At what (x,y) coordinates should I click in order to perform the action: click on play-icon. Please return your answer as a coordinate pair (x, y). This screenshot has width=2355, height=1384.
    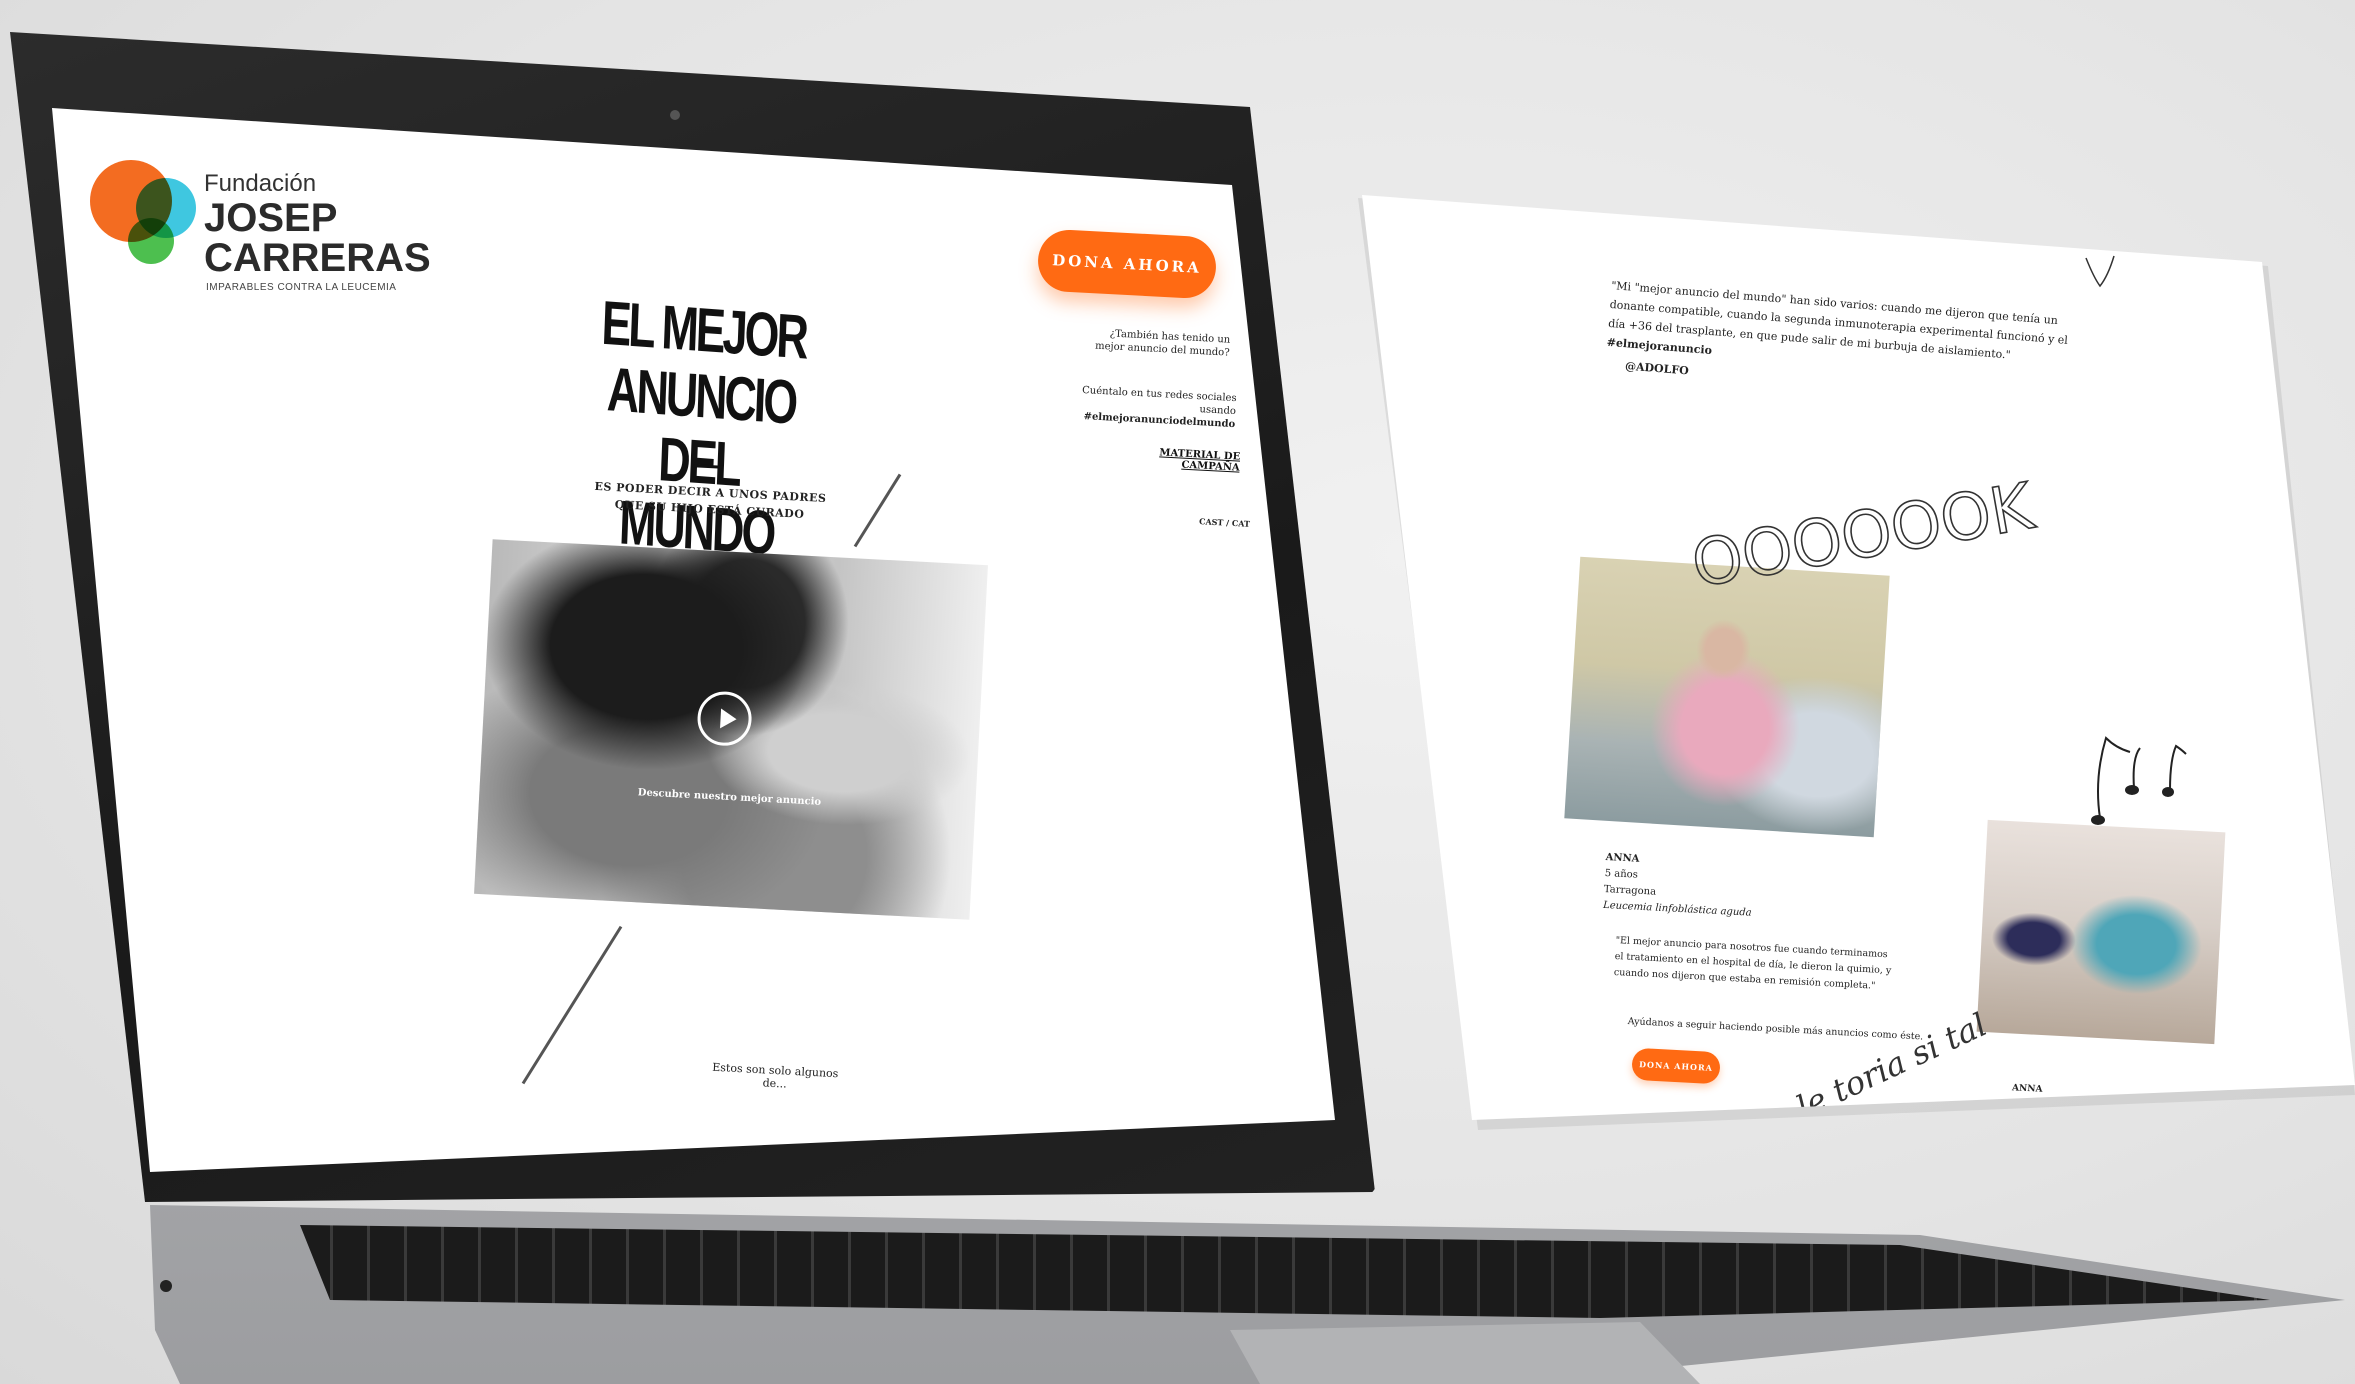
    Looking at the image, I should click on (724, 719).